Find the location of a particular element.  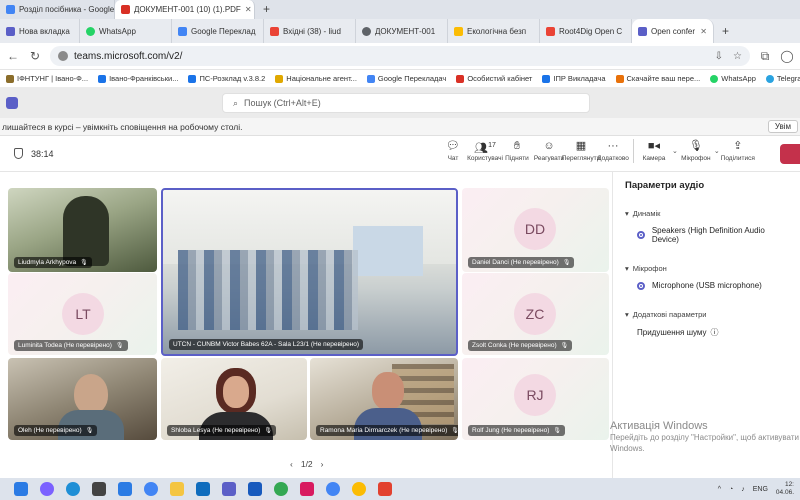

bookmark-item: Google Перекладач is located at coordinates (406, 78).